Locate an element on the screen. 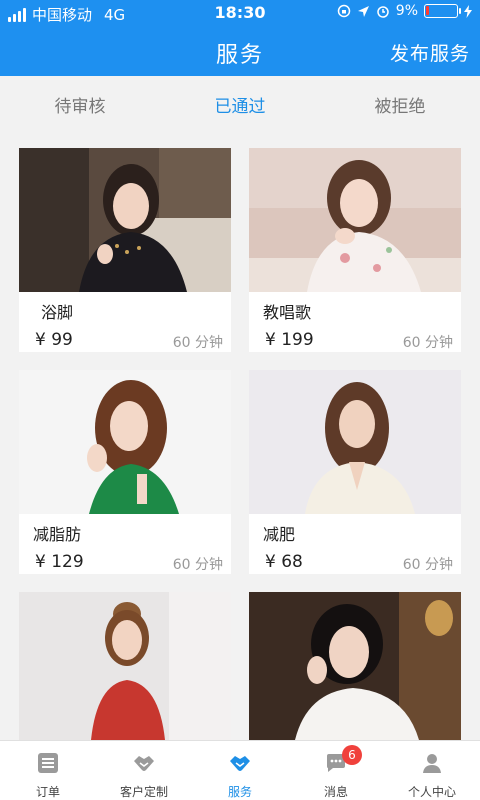 Image resolution: width=480 pixels, height=800 pixels. nav-item-profile: 个人中心 is located at coordinates (432, 770).